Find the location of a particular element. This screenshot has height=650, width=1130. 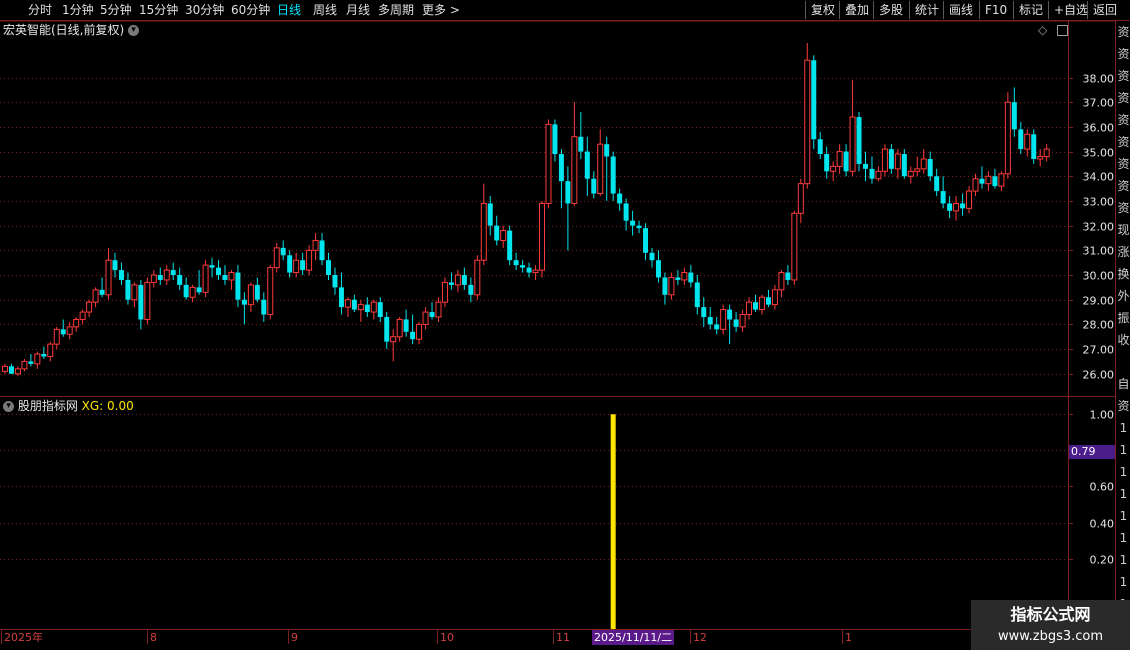

x-tick-label: 1 is located at coordinates (848, 637).